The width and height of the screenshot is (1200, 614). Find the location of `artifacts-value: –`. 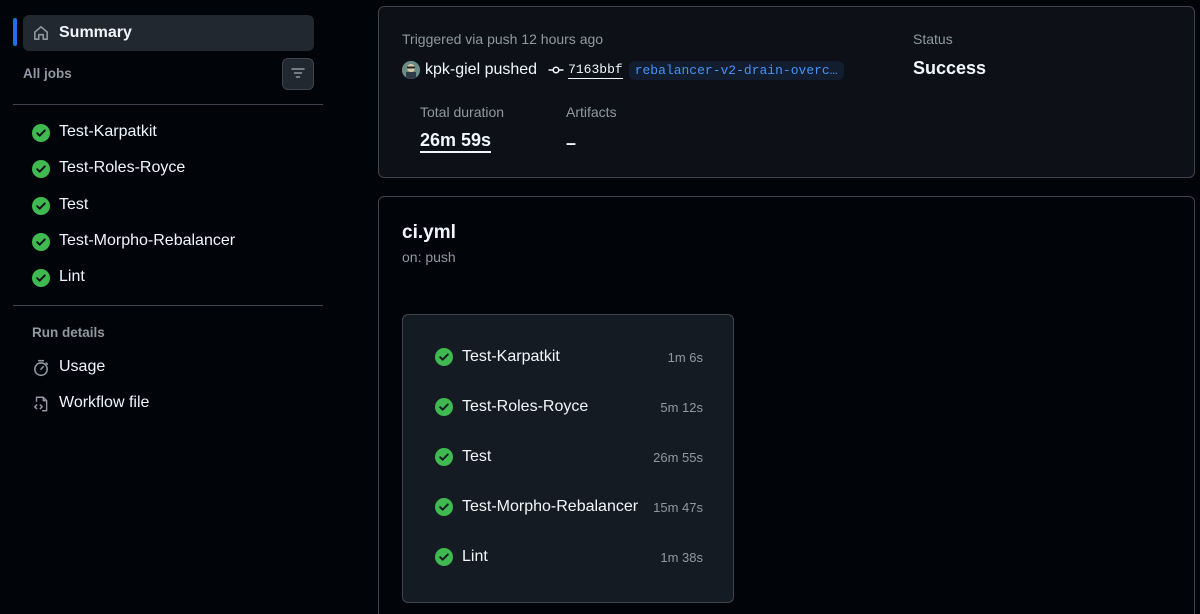

artifacts-value: – is located at coordinates (571, 143).